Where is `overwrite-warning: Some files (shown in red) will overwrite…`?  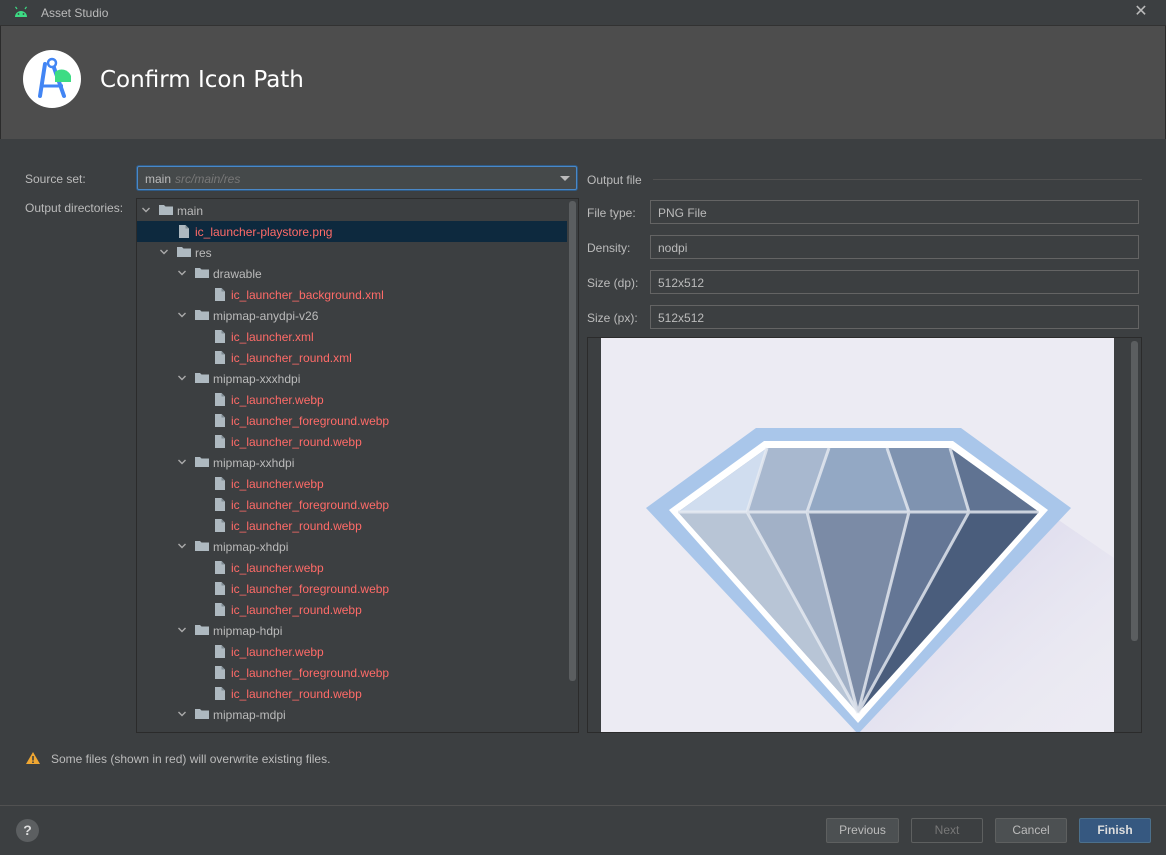
overwrite-warning: Some files (shown in red) will overwrite… is located at coordinates (177, 759).